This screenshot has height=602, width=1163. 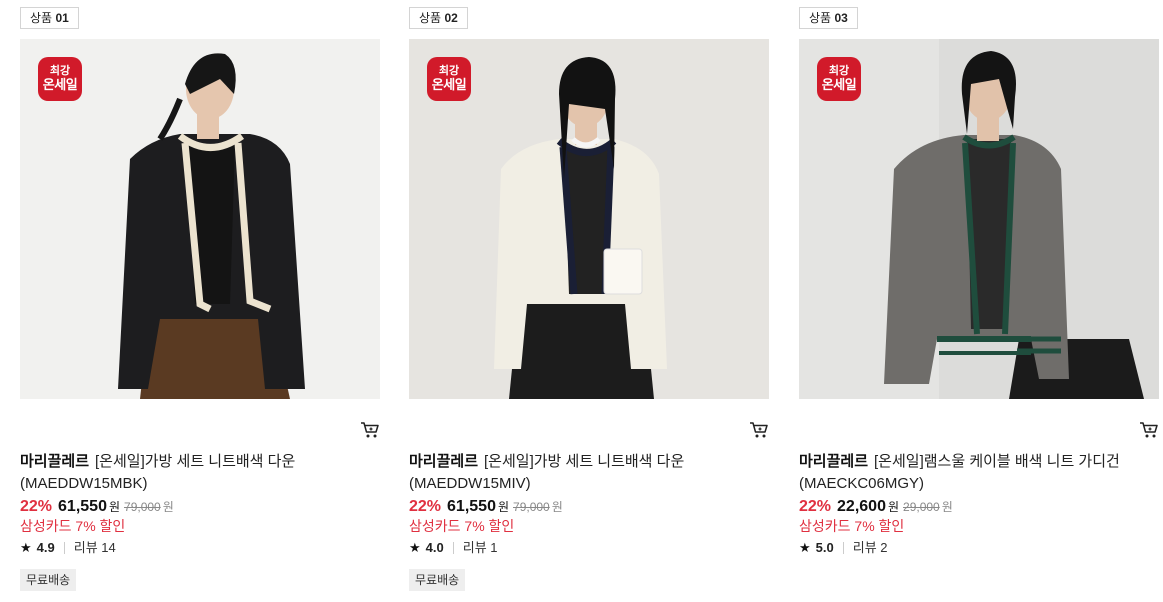 I want to click on rank-label: 상품 01, so click(x=49, y=18).